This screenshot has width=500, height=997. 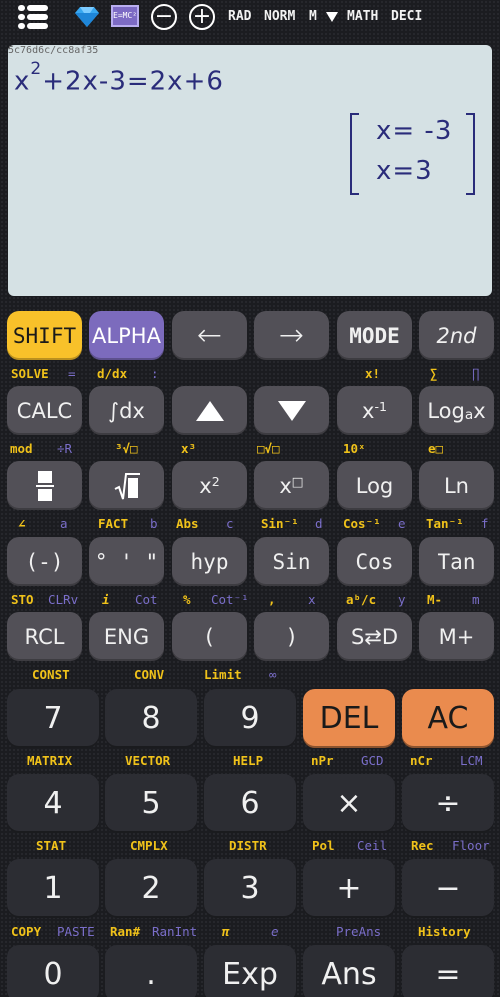 What do you see at coordinates (436, 448) in the screenshot?
I see `label-e-power: e□` at bounding box center [436, 448].